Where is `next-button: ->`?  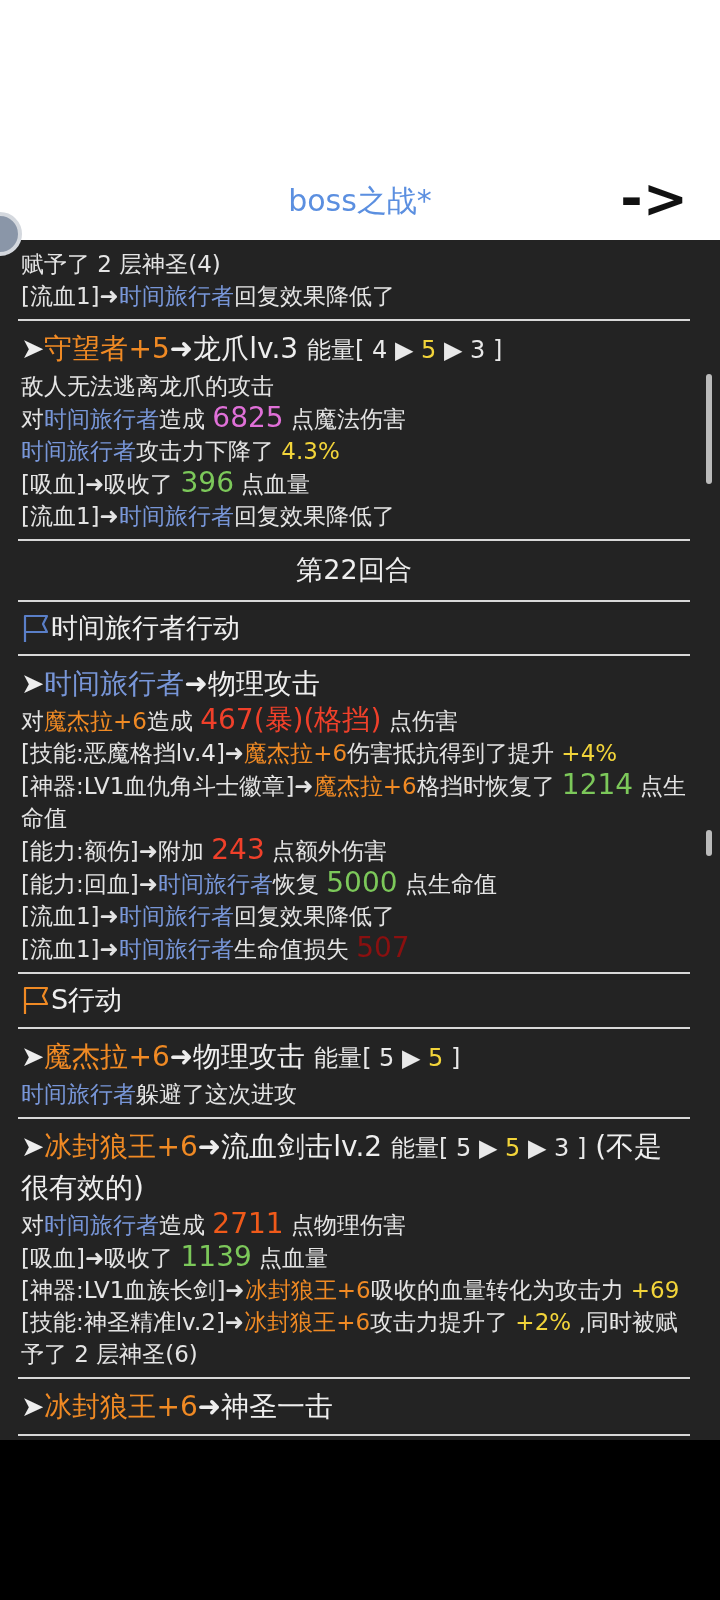
next-button: -> is located at coordinates (654, 199).